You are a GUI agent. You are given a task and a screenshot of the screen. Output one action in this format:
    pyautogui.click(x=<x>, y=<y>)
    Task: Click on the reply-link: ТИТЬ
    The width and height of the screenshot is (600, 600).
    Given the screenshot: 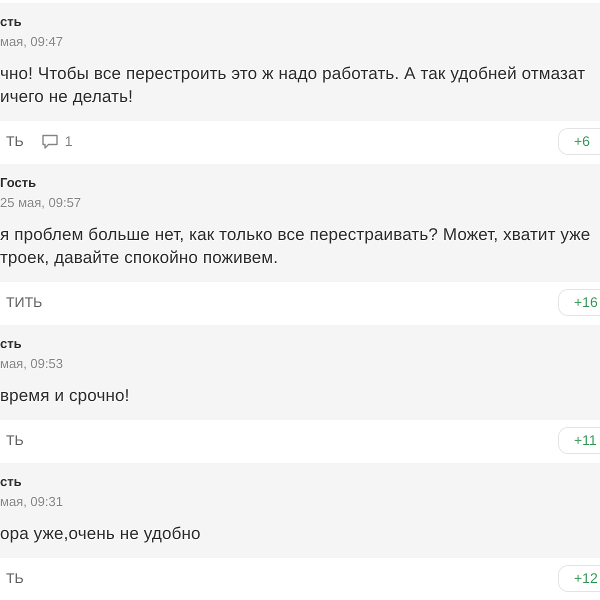 What is the action you would take?
    pyautogui.click(x=21, y=302)
    